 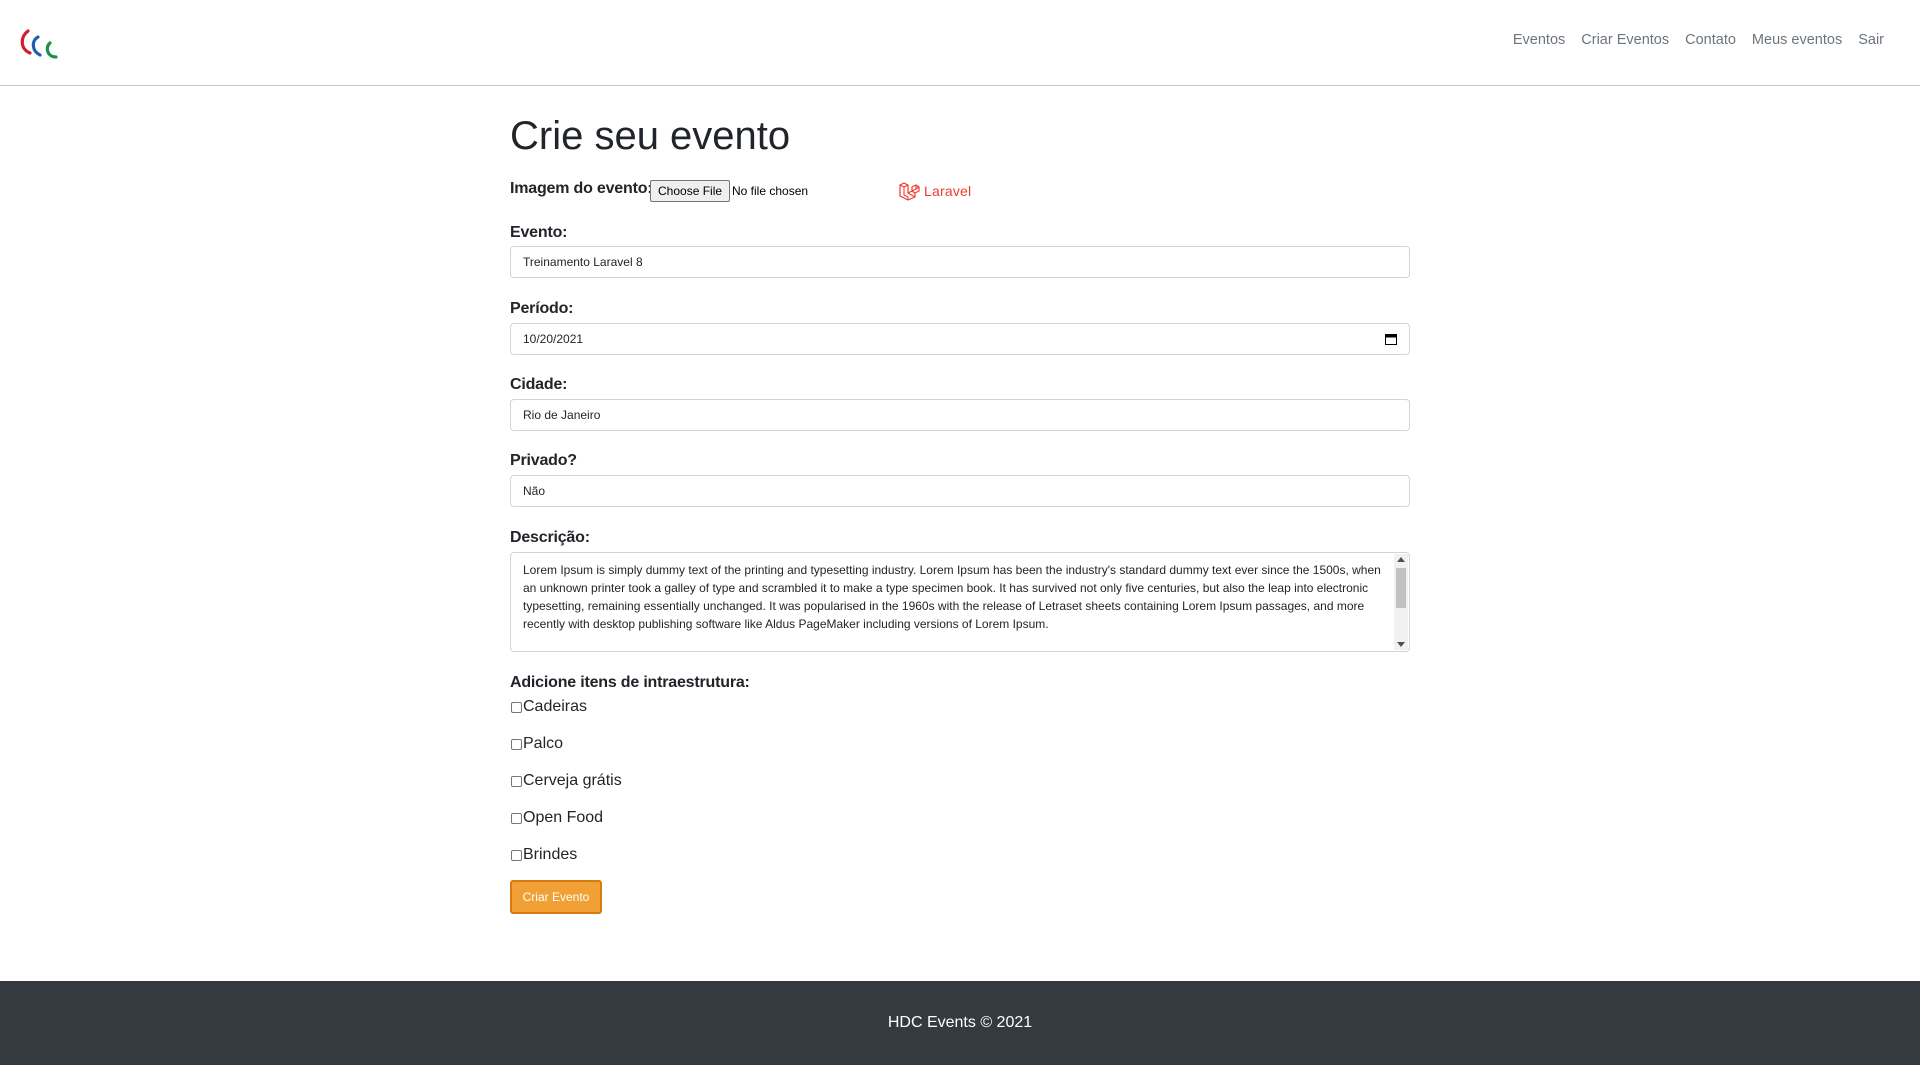 I want to click on items-label: Adicione itens de intraestrutura:, so click(x=630, y=682).